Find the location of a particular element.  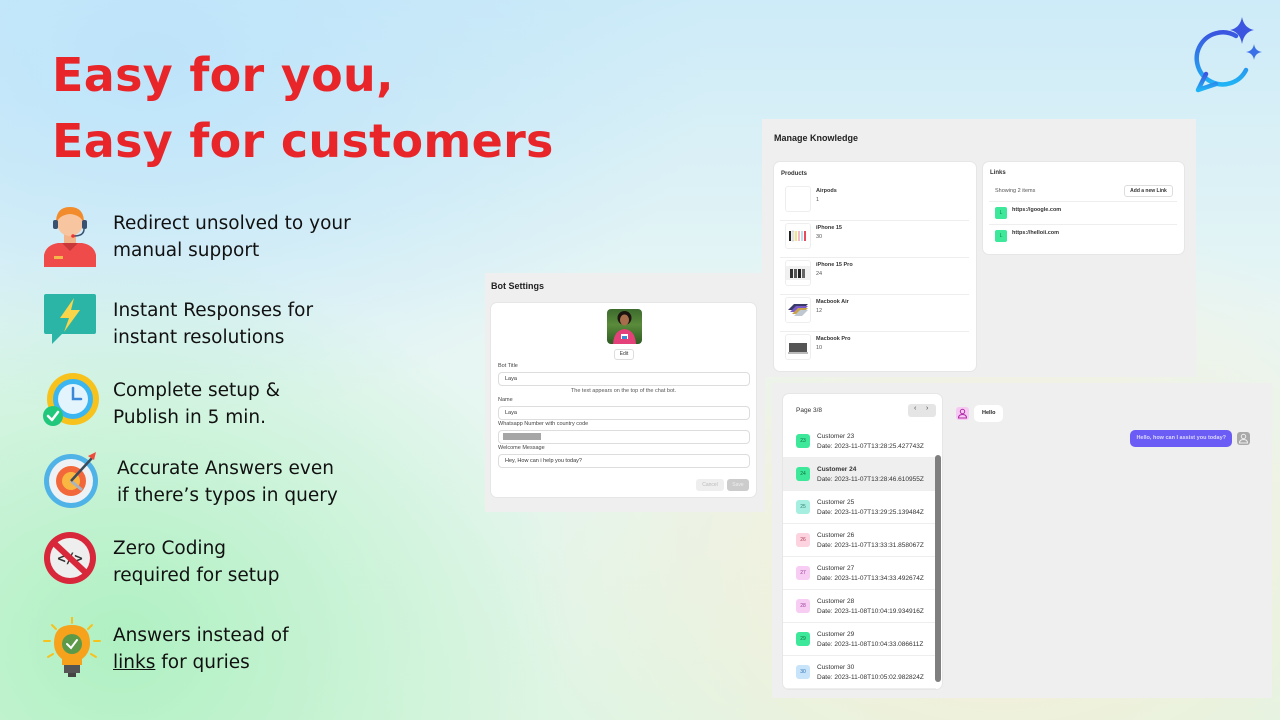

add-link-button: Add a new Link is located at coordinates (1148, 191).